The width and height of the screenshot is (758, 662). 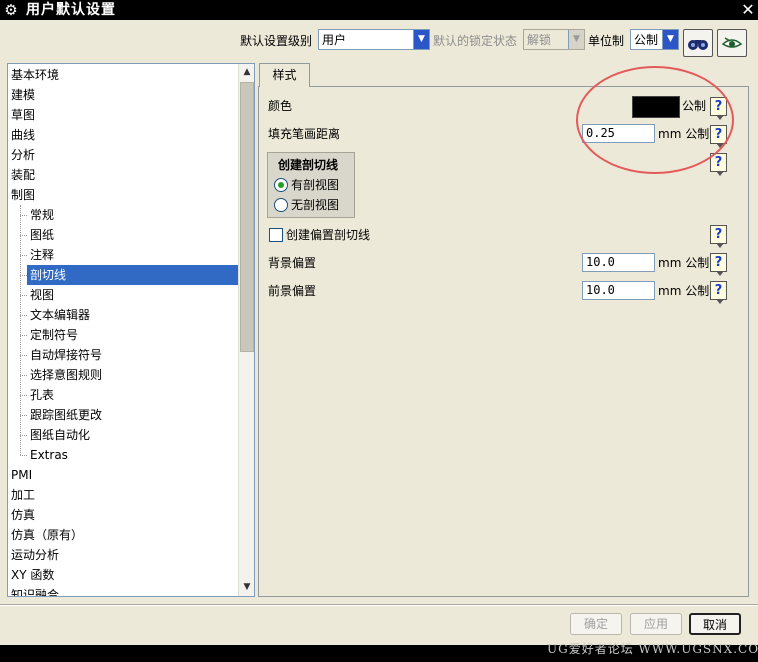 I want to click on tree-category-item: 仿真（原有）, so click(x=123, y=535).